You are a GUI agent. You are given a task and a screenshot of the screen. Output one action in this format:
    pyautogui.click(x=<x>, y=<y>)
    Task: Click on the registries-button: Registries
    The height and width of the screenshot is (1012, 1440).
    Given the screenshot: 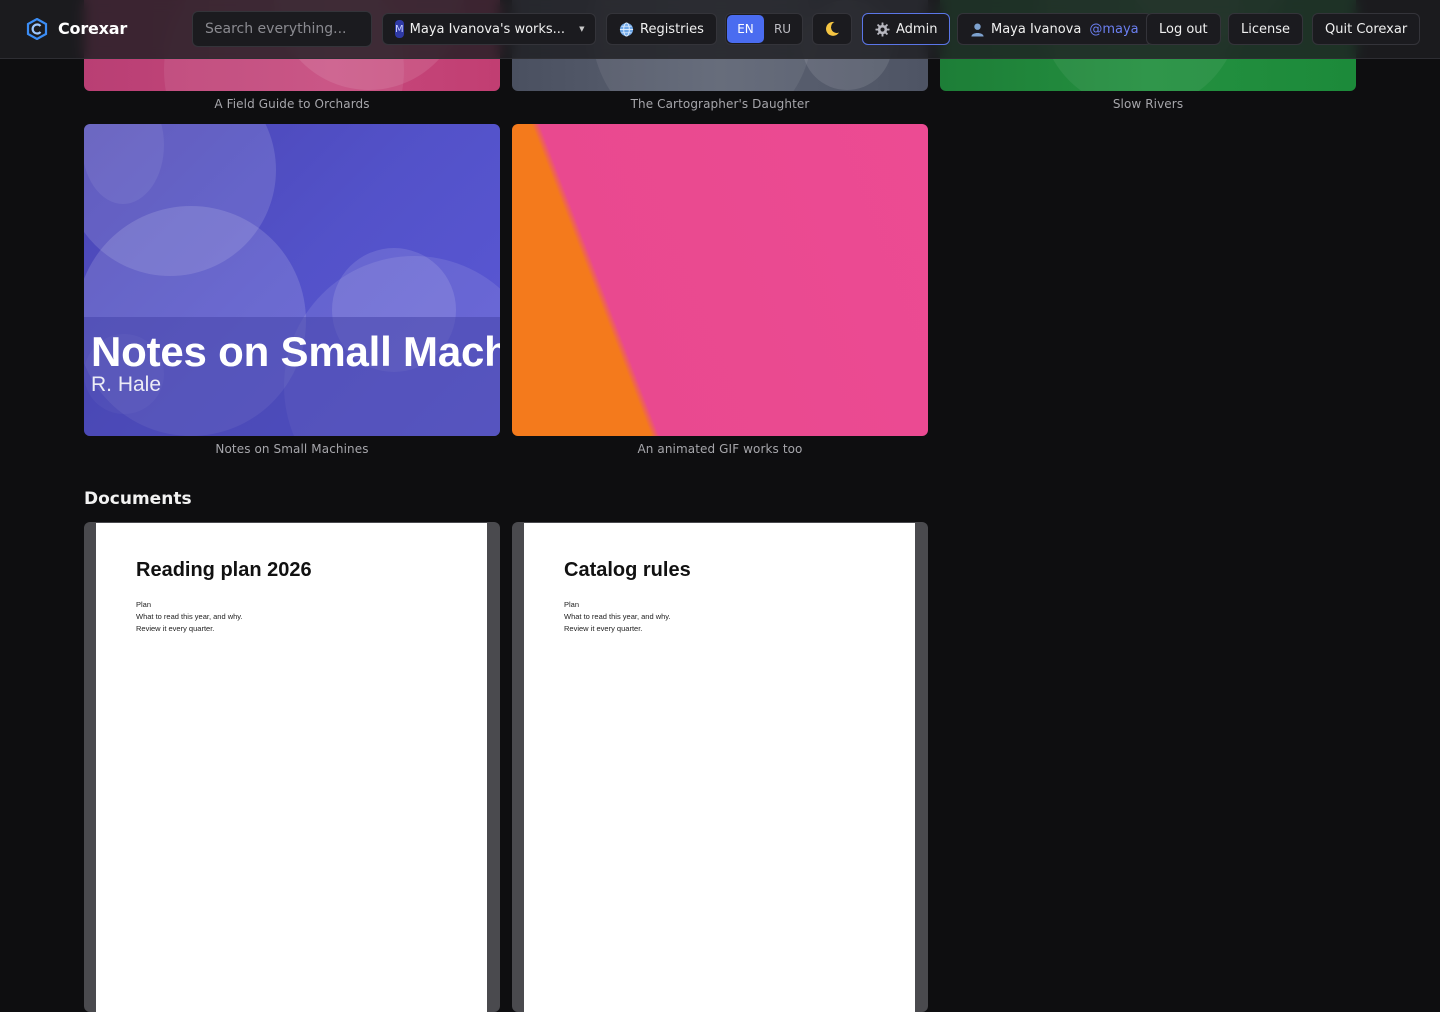 What is the action you would take?
    pyautogui.click(x=661, y=29)
    